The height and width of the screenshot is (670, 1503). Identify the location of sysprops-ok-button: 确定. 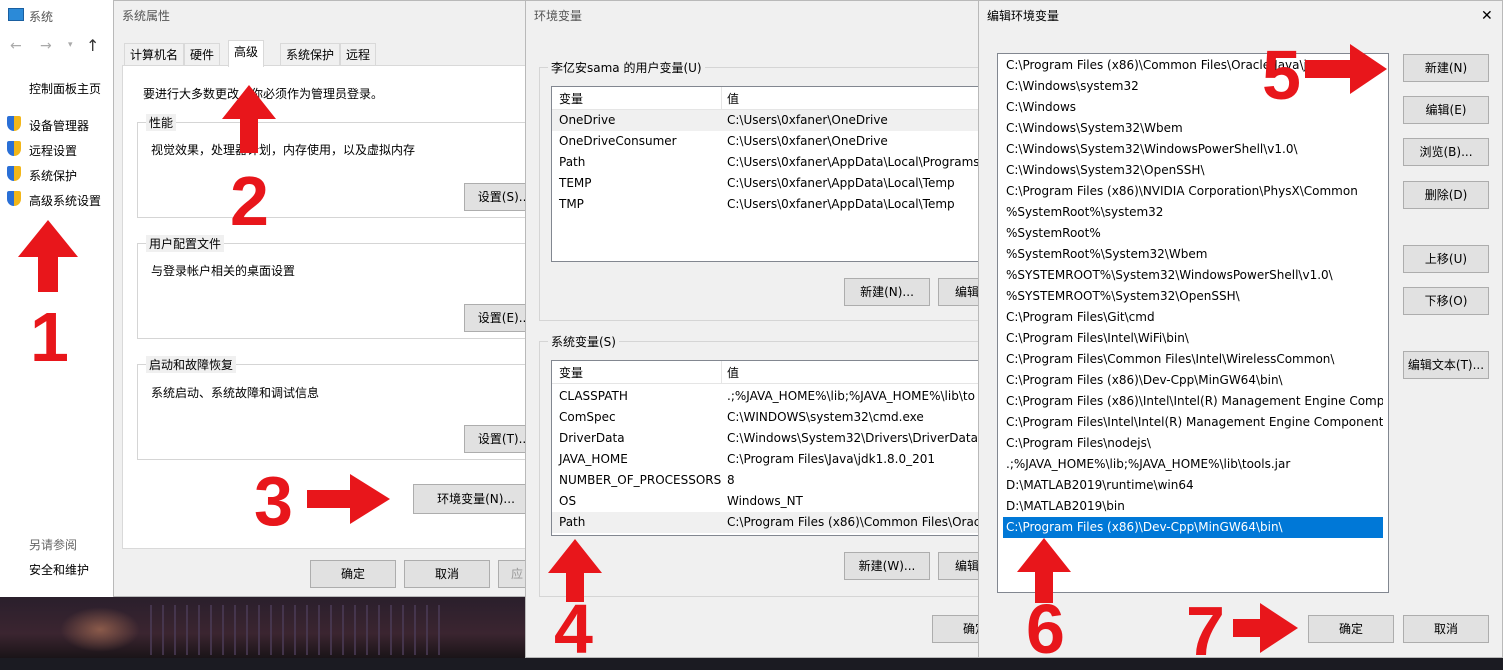
(353, 574).